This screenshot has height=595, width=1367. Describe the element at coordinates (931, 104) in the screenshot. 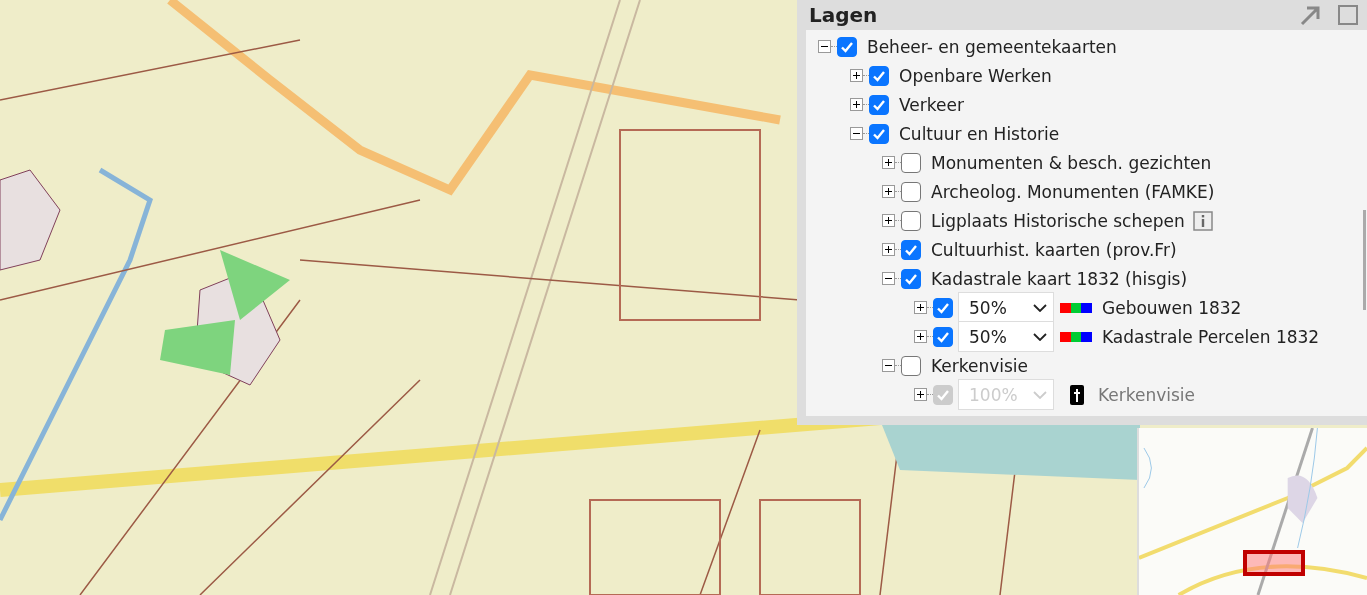

I see `layer-label: Verkeer` at that location.